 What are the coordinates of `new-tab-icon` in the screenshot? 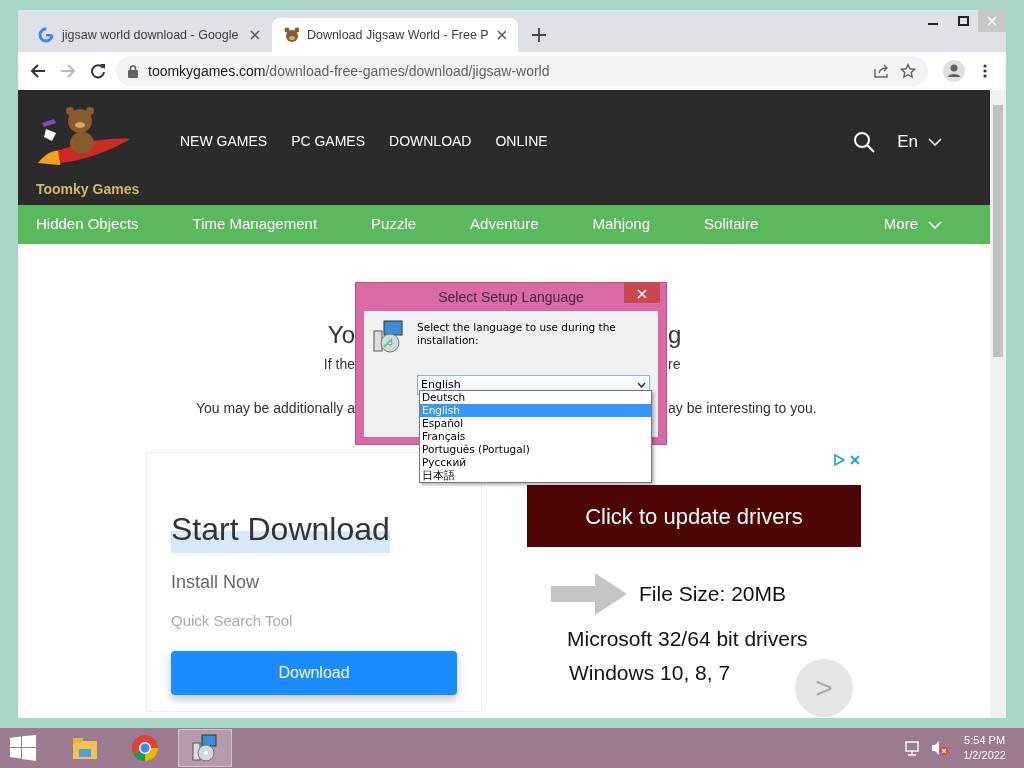 It's located at (539, 35).